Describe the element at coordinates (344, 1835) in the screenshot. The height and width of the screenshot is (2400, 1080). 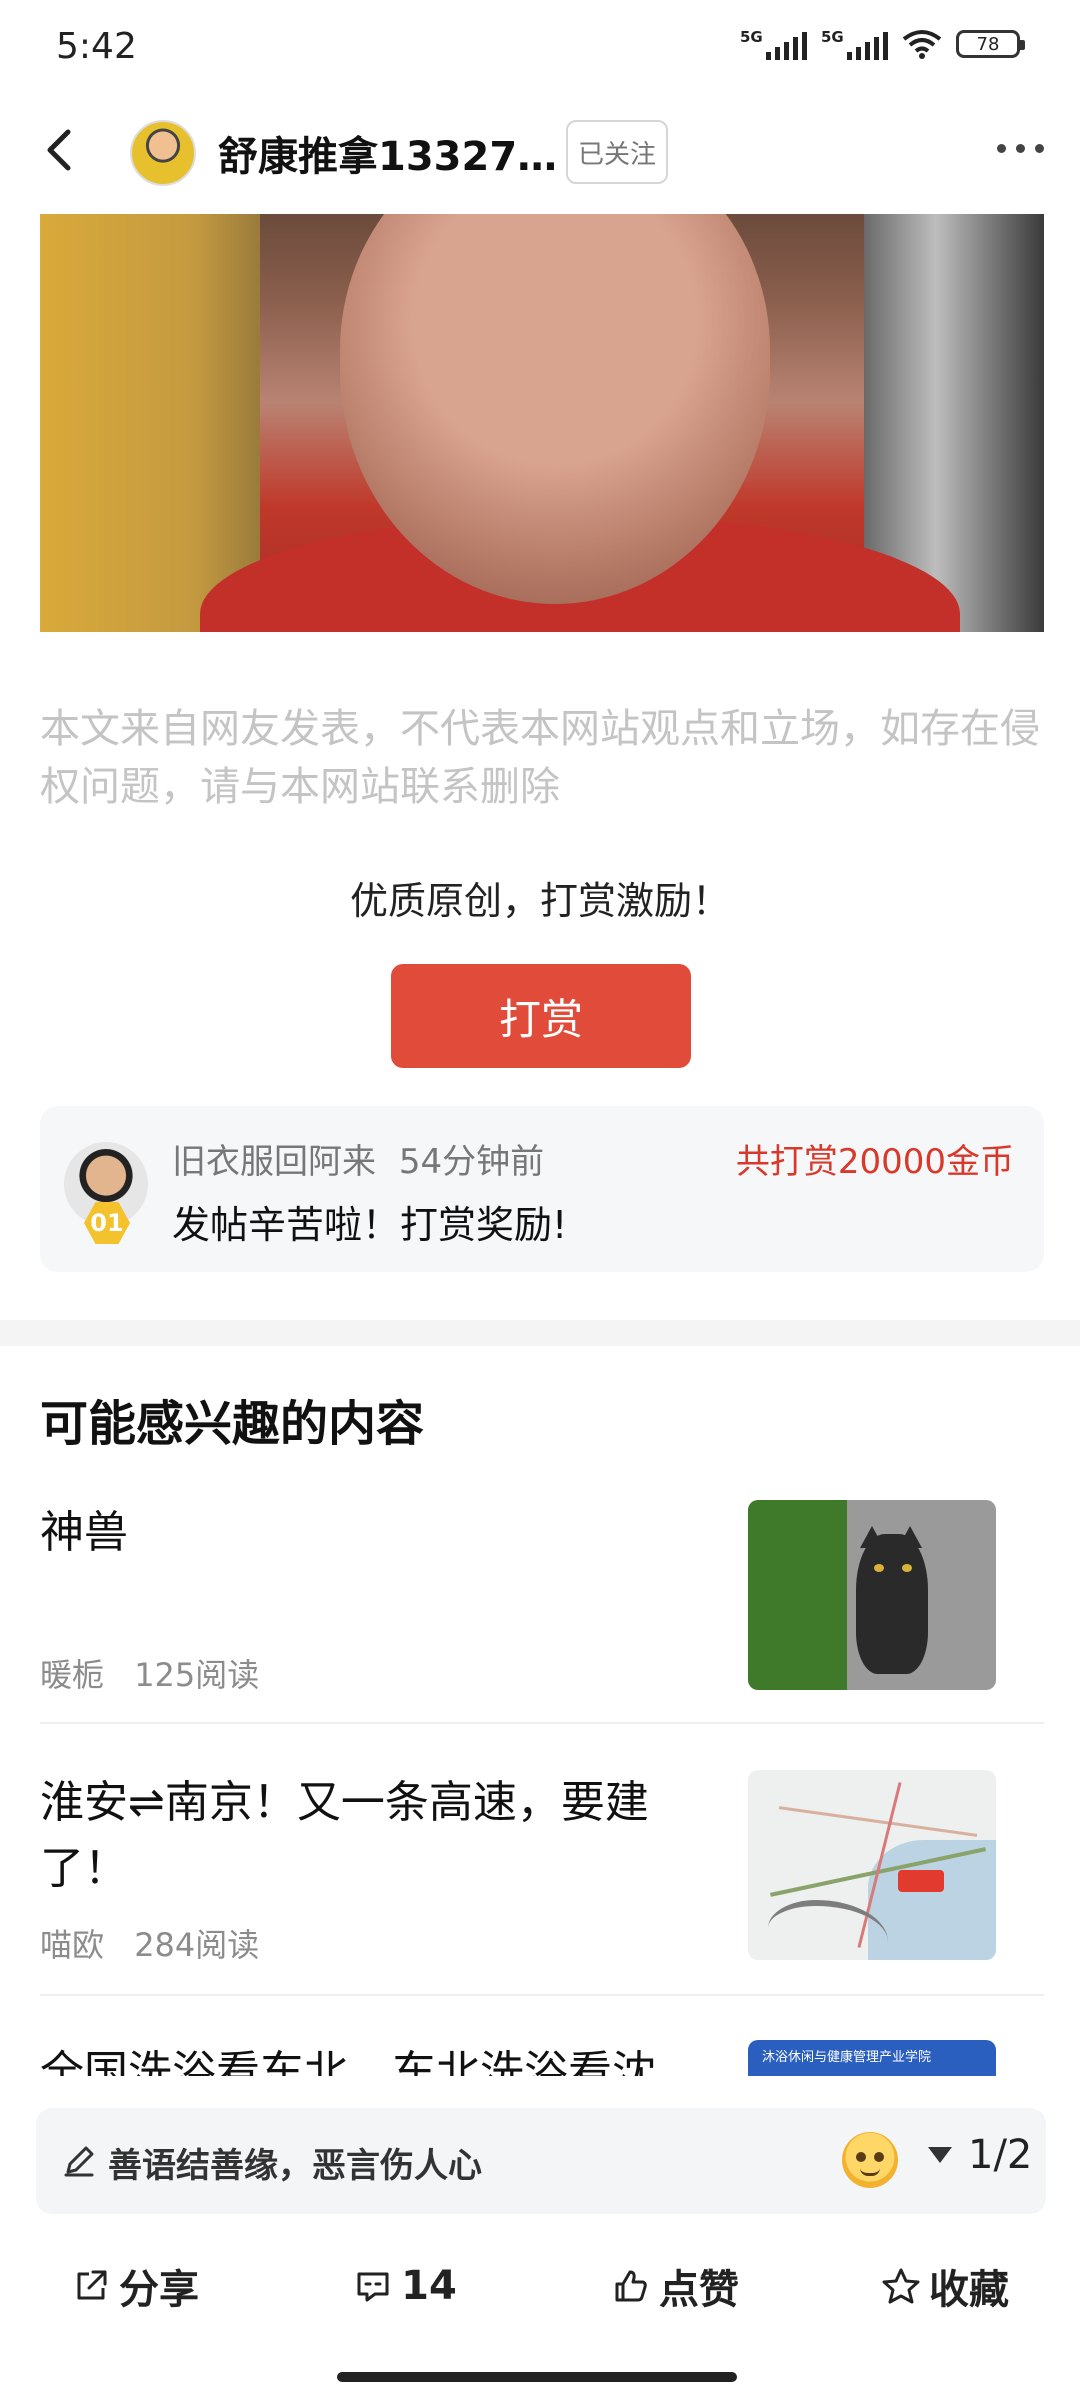
I see `feed-item-title: 淮安⇌南京！又一条高速，要建了！` at that location.